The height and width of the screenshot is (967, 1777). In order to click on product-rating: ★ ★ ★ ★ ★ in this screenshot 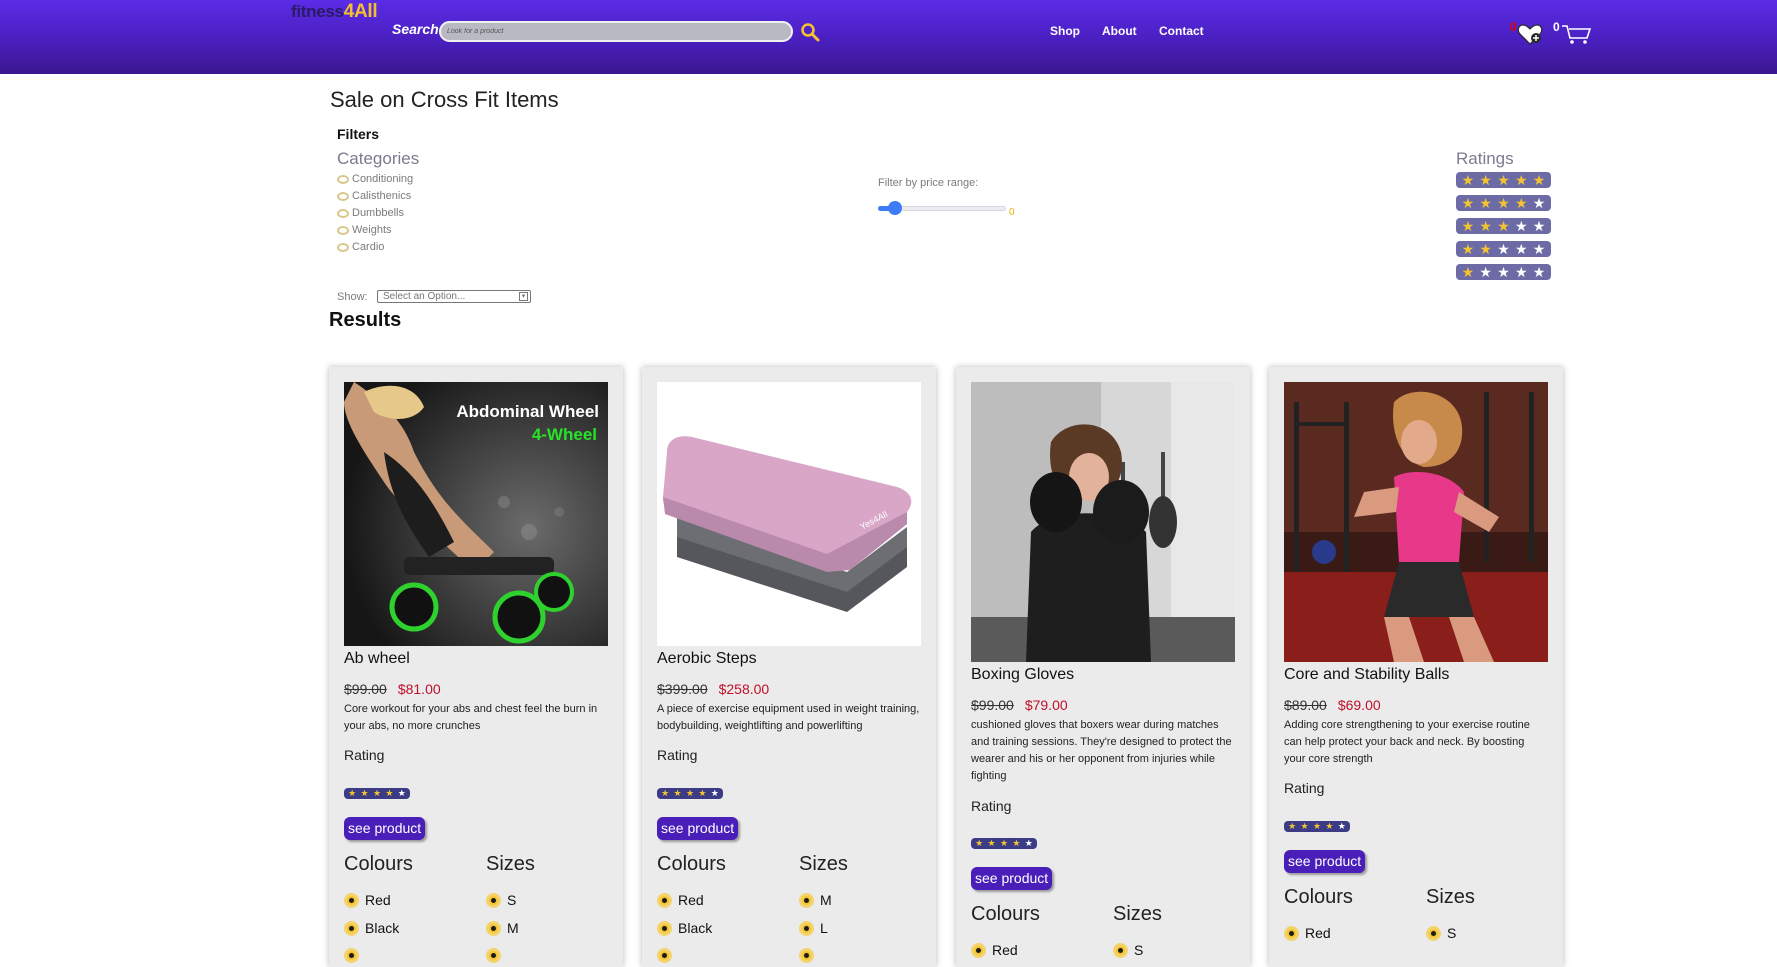, I will do `click(1317, 826)`.